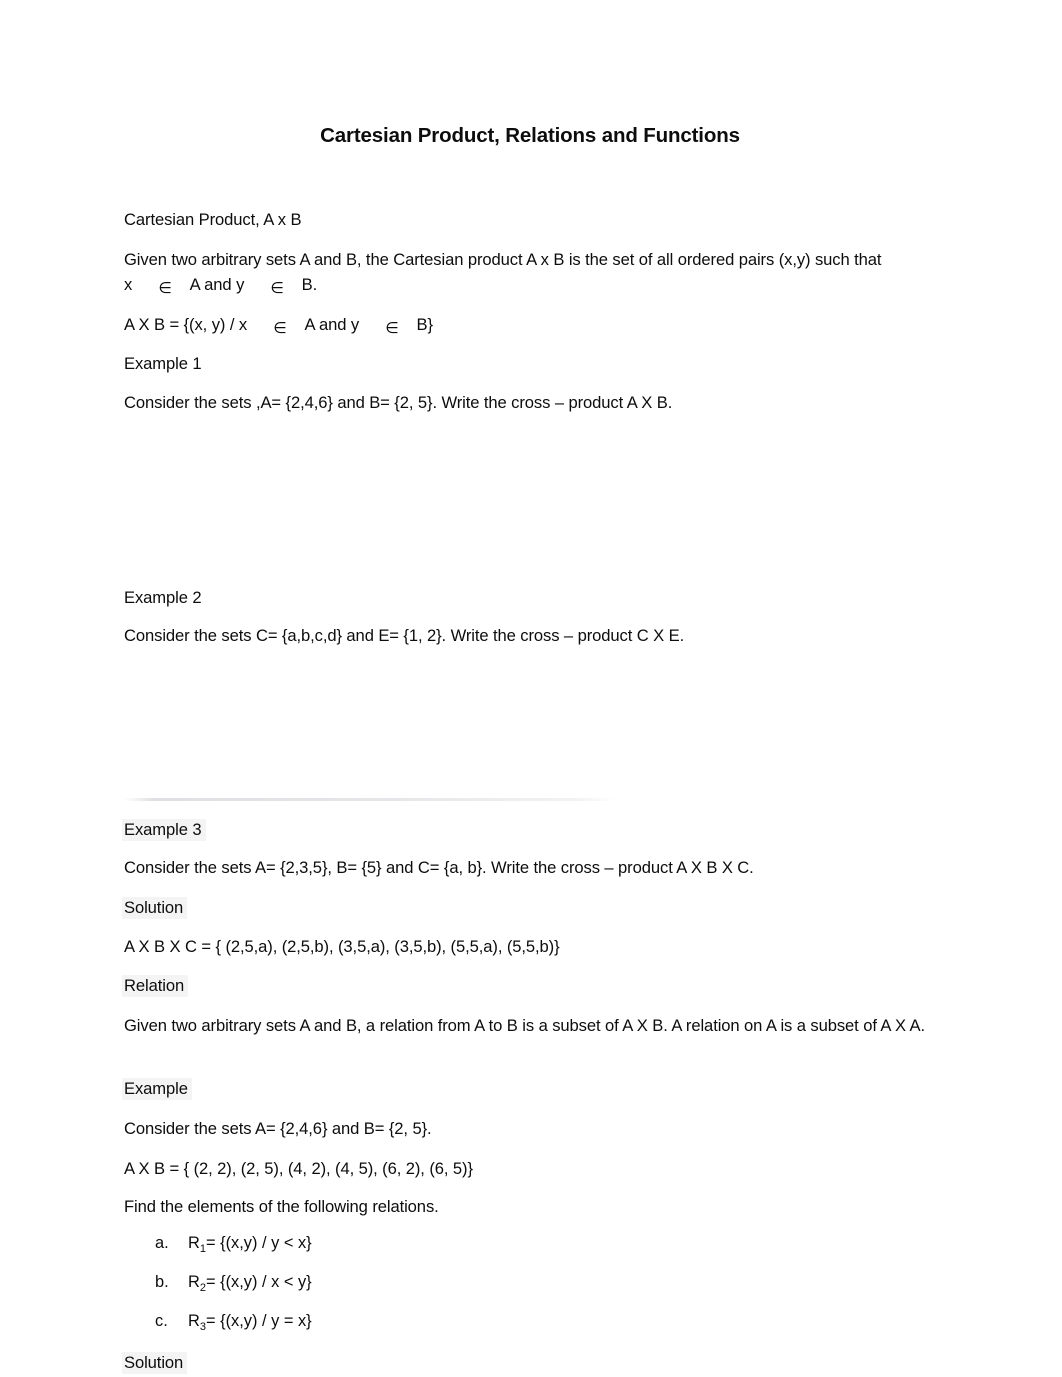 The height and width of the screenshot is (1377, 1062). I want to click on example-3-label-text: Example 3, so click(164, 830).